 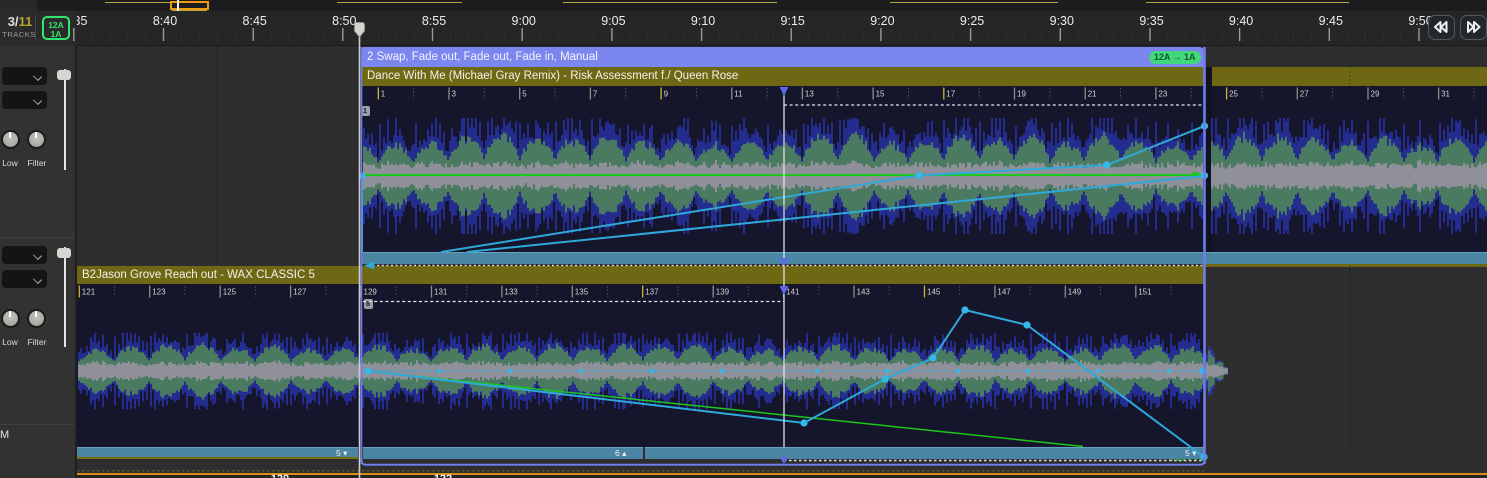 I want to click on svg-text: 125, so click(x=230, y=292).